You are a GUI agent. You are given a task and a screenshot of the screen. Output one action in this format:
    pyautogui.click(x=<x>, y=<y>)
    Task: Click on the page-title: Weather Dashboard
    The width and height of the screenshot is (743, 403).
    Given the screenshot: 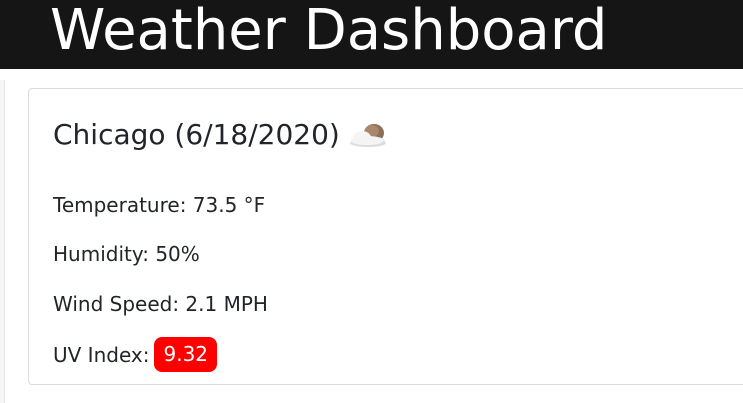 What is the action you would take?
    pyautogui.click(x=329, y=31)
    